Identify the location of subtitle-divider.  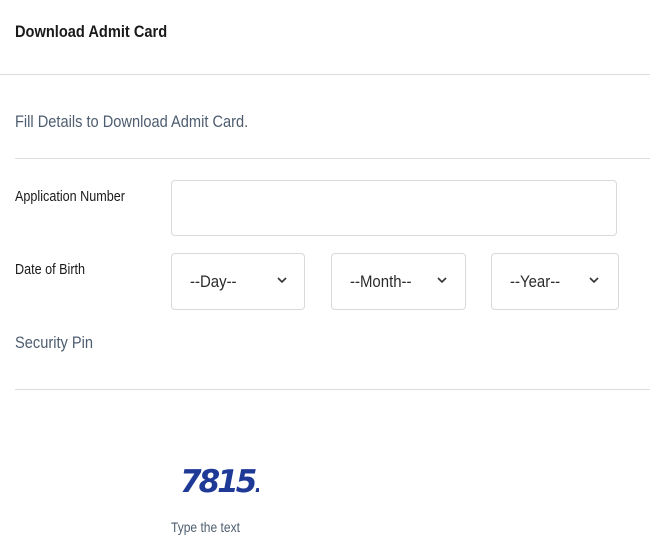
(332, 158).